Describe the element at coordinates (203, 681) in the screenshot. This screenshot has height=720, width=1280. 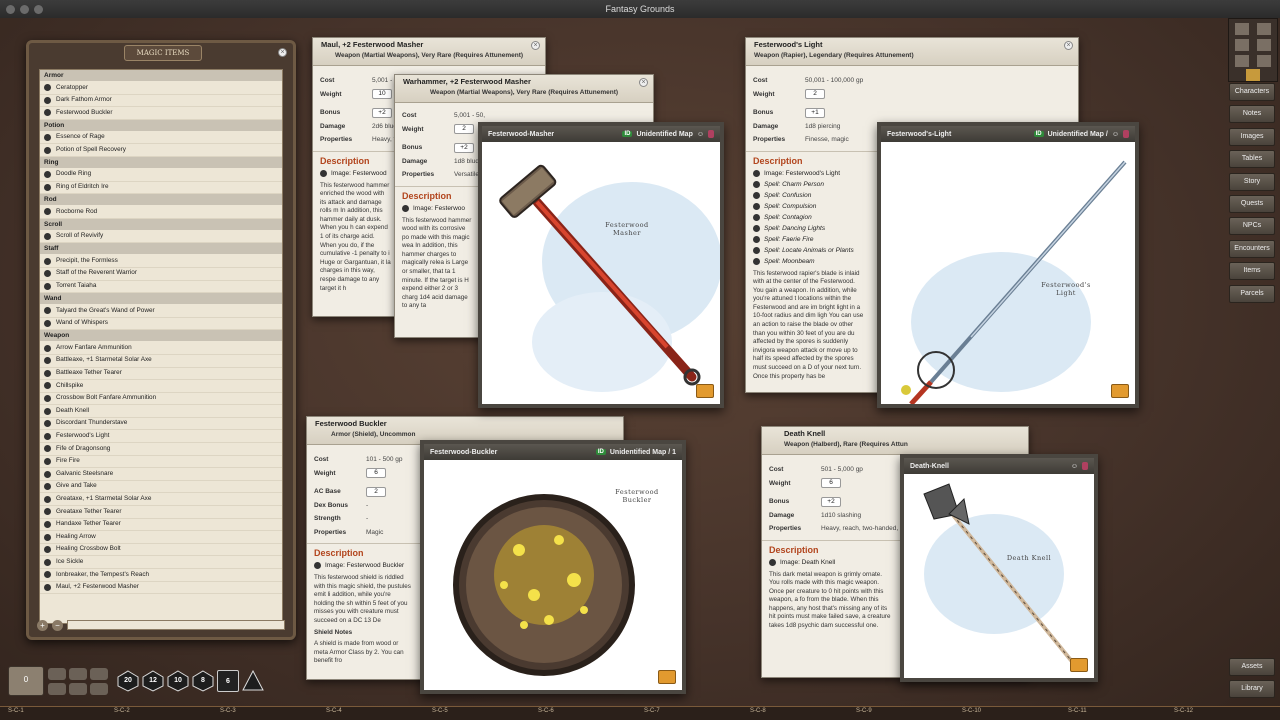
I see `d8-die-icon: 8` at that location.